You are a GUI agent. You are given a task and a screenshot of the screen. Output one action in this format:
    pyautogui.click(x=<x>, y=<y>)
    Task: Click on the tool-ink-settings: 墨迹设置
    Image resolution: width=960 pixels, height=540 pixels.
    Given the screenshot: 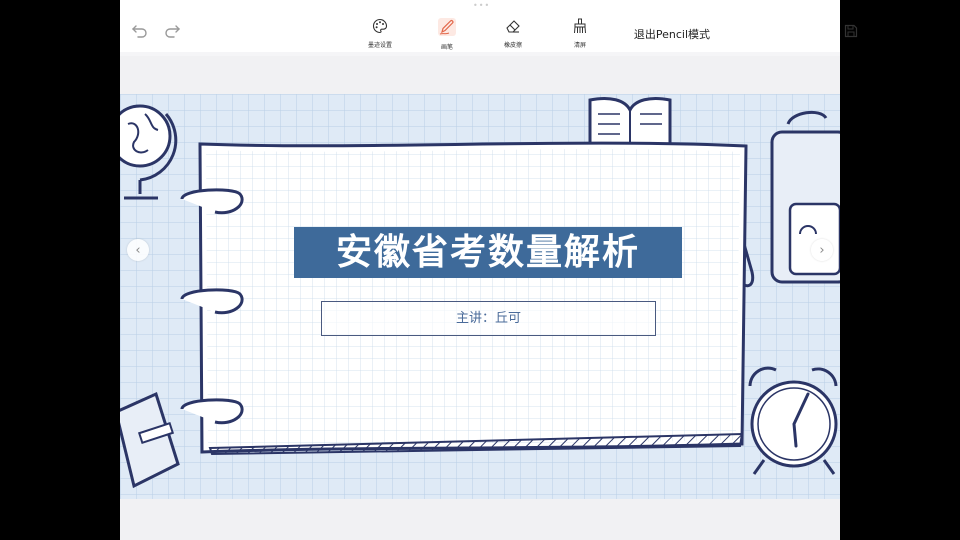 What is the action you would take?
    pyautogui.click(x=380, y=33)
    